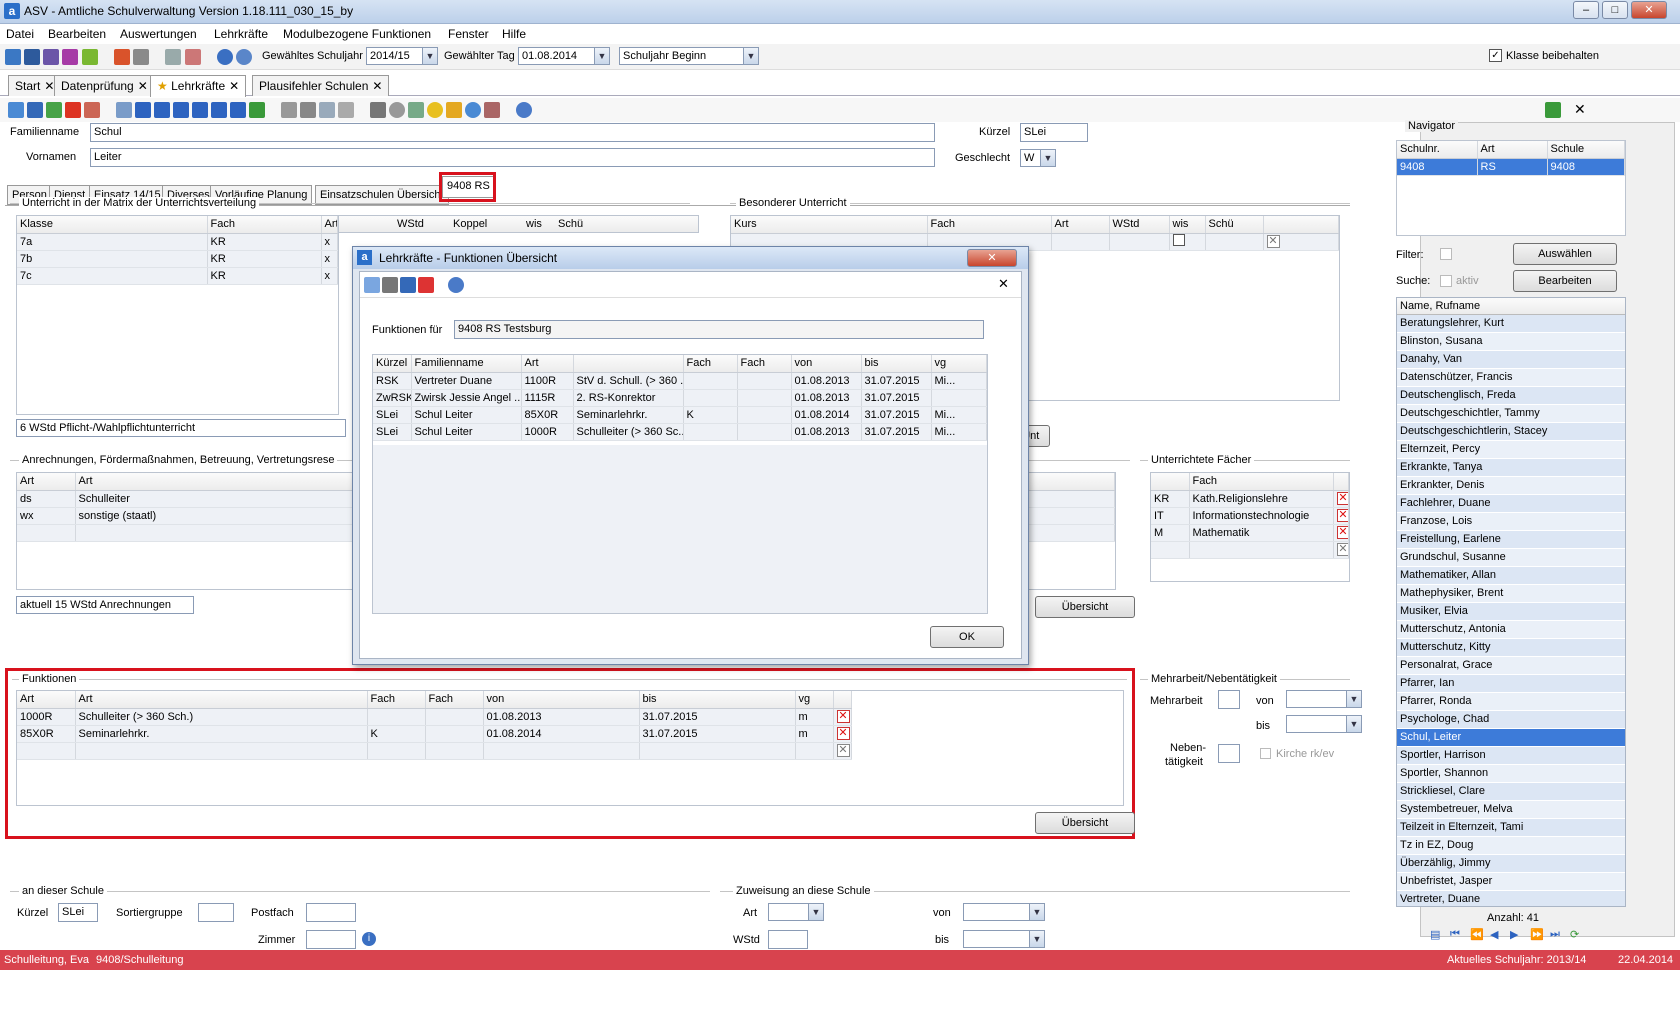 The height and width of the screenshot is (1032, 1680). I want to click on list-item: Psychologe, Chad, so click(1511, 720).